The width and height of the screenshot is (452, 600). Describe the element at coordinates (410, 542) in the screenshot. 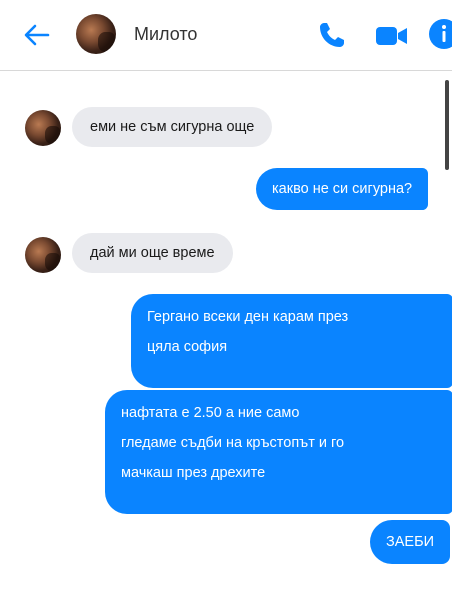

I see `outgoing-message: ЗАЕБИ` at that location.